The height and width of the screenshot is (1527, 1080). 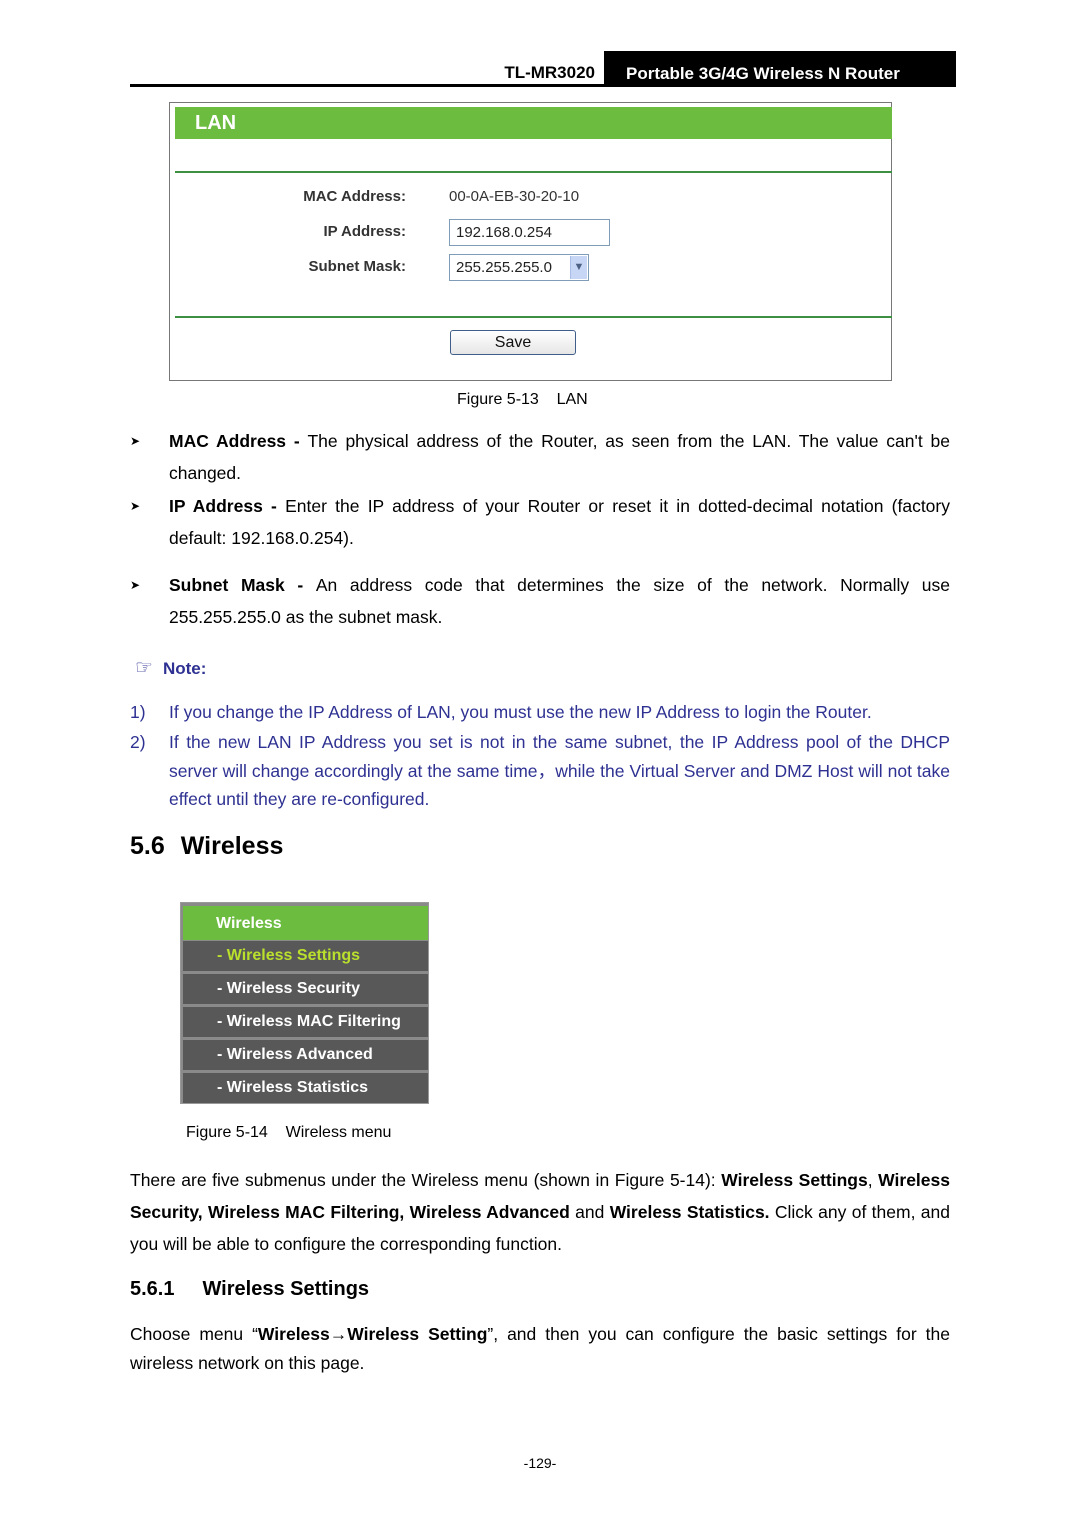 I want to click on ip-address-value: 192.168.0.254, so click(x=504, y=232).